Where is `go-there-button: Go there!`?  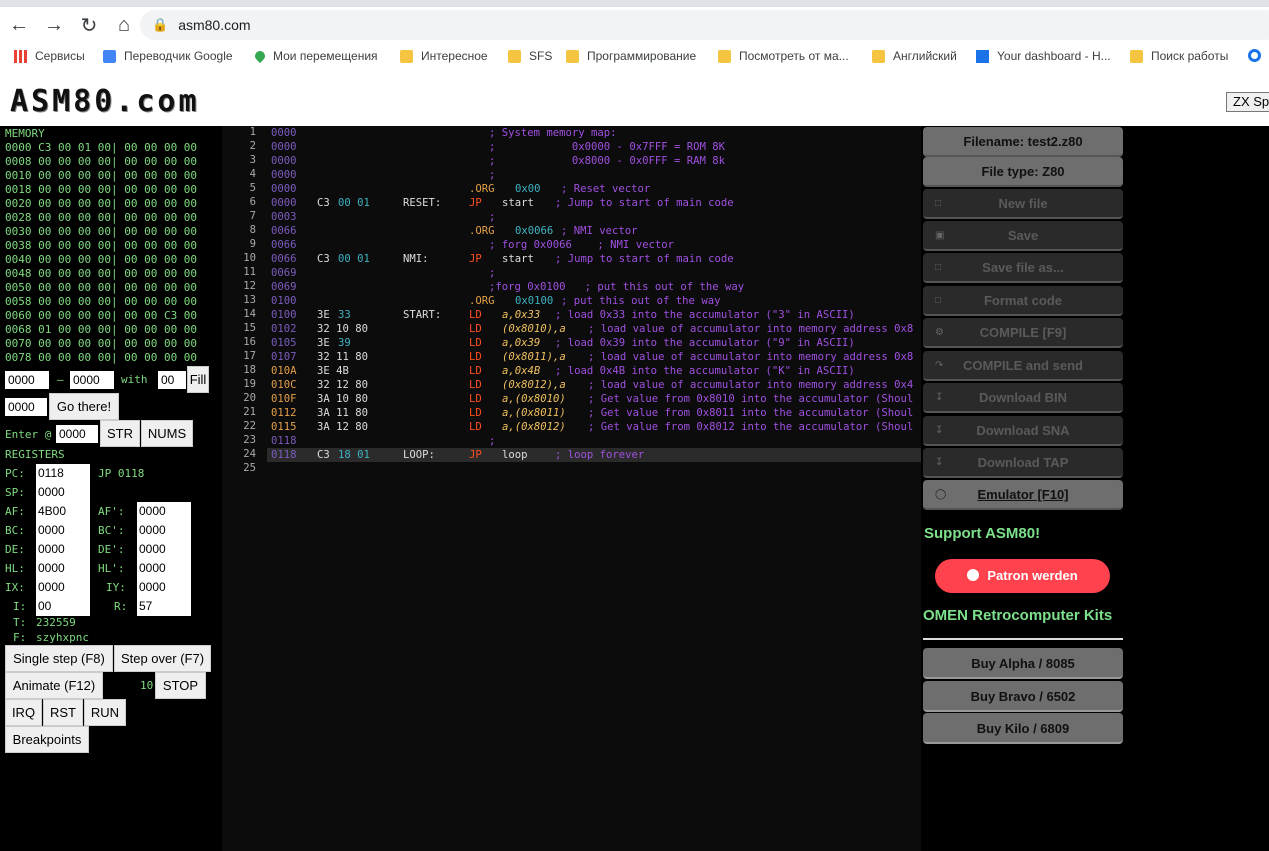 go-there-button: Go there! is located at coordinates (84, 406).